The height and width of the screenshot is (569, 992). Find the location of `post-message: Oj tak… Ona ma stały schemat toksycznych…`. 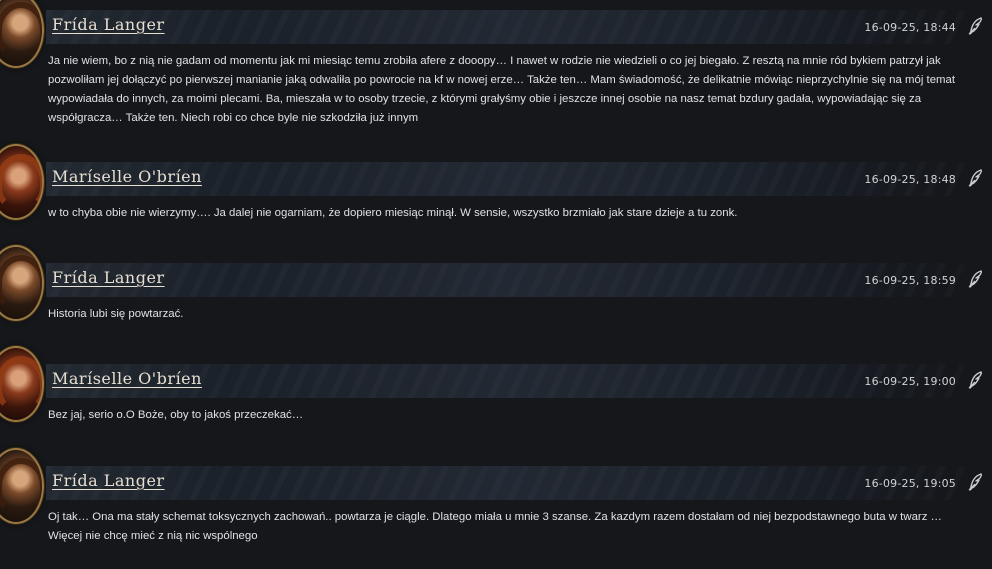

post-message: Oj tak… Ona ma stały schemat toksycznych… is located at coordinates (495, 526).